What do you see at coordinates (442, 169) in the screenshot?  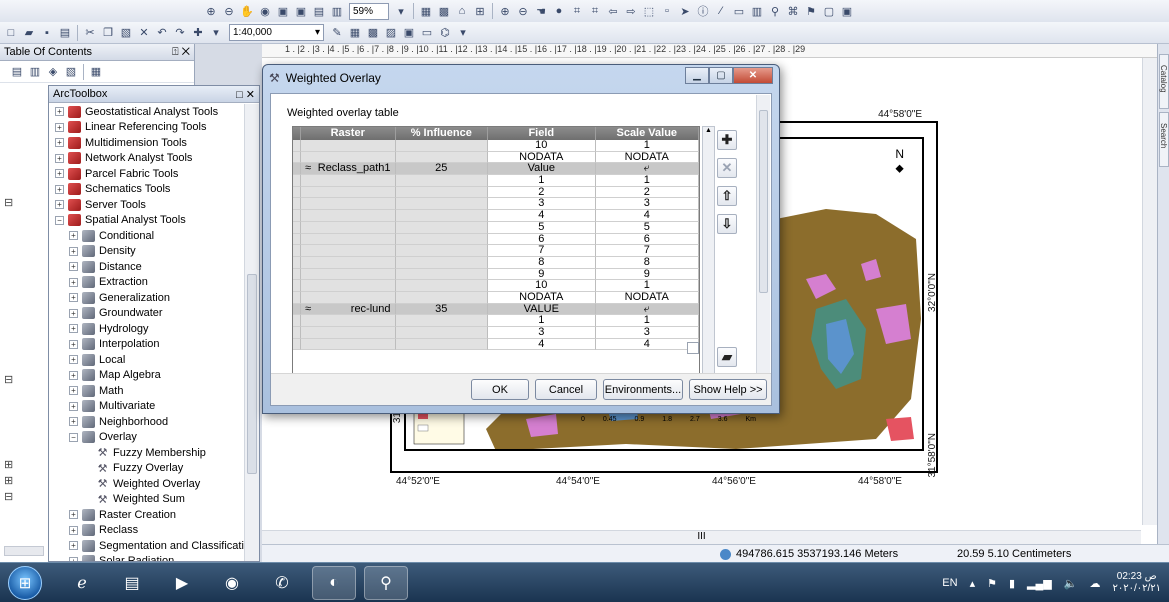 I see `influence-cell: 25` at bounding box center [442, 169].